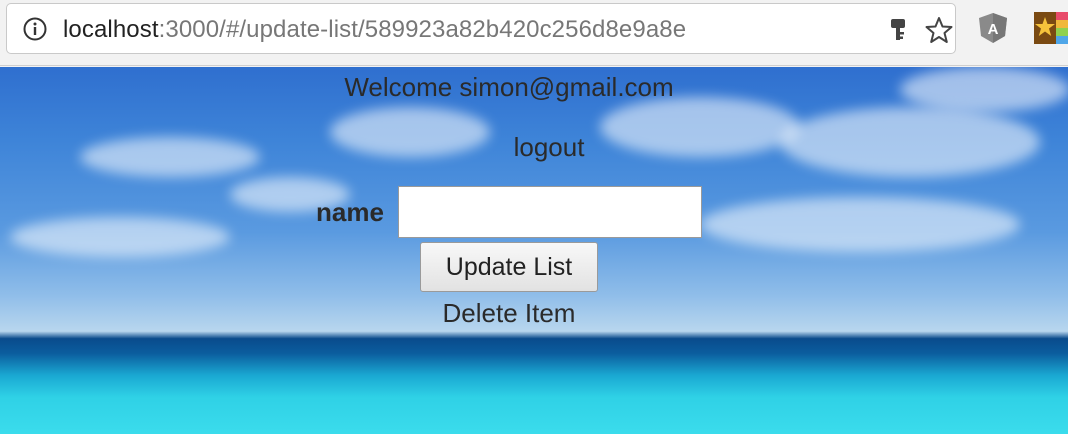 This screenshot has height=434, width=1068. Describe the element at coordinates (534, 147) in the screenshot. I see `logout-link: logout` at that location.